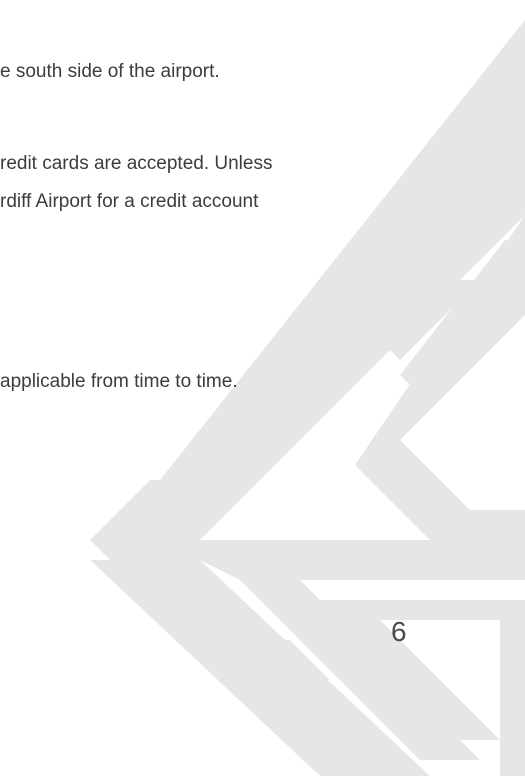 The height and width of the screenshot is (776, 525). I want to click on text-line-4: applicable from time to time., so click(119, 381).